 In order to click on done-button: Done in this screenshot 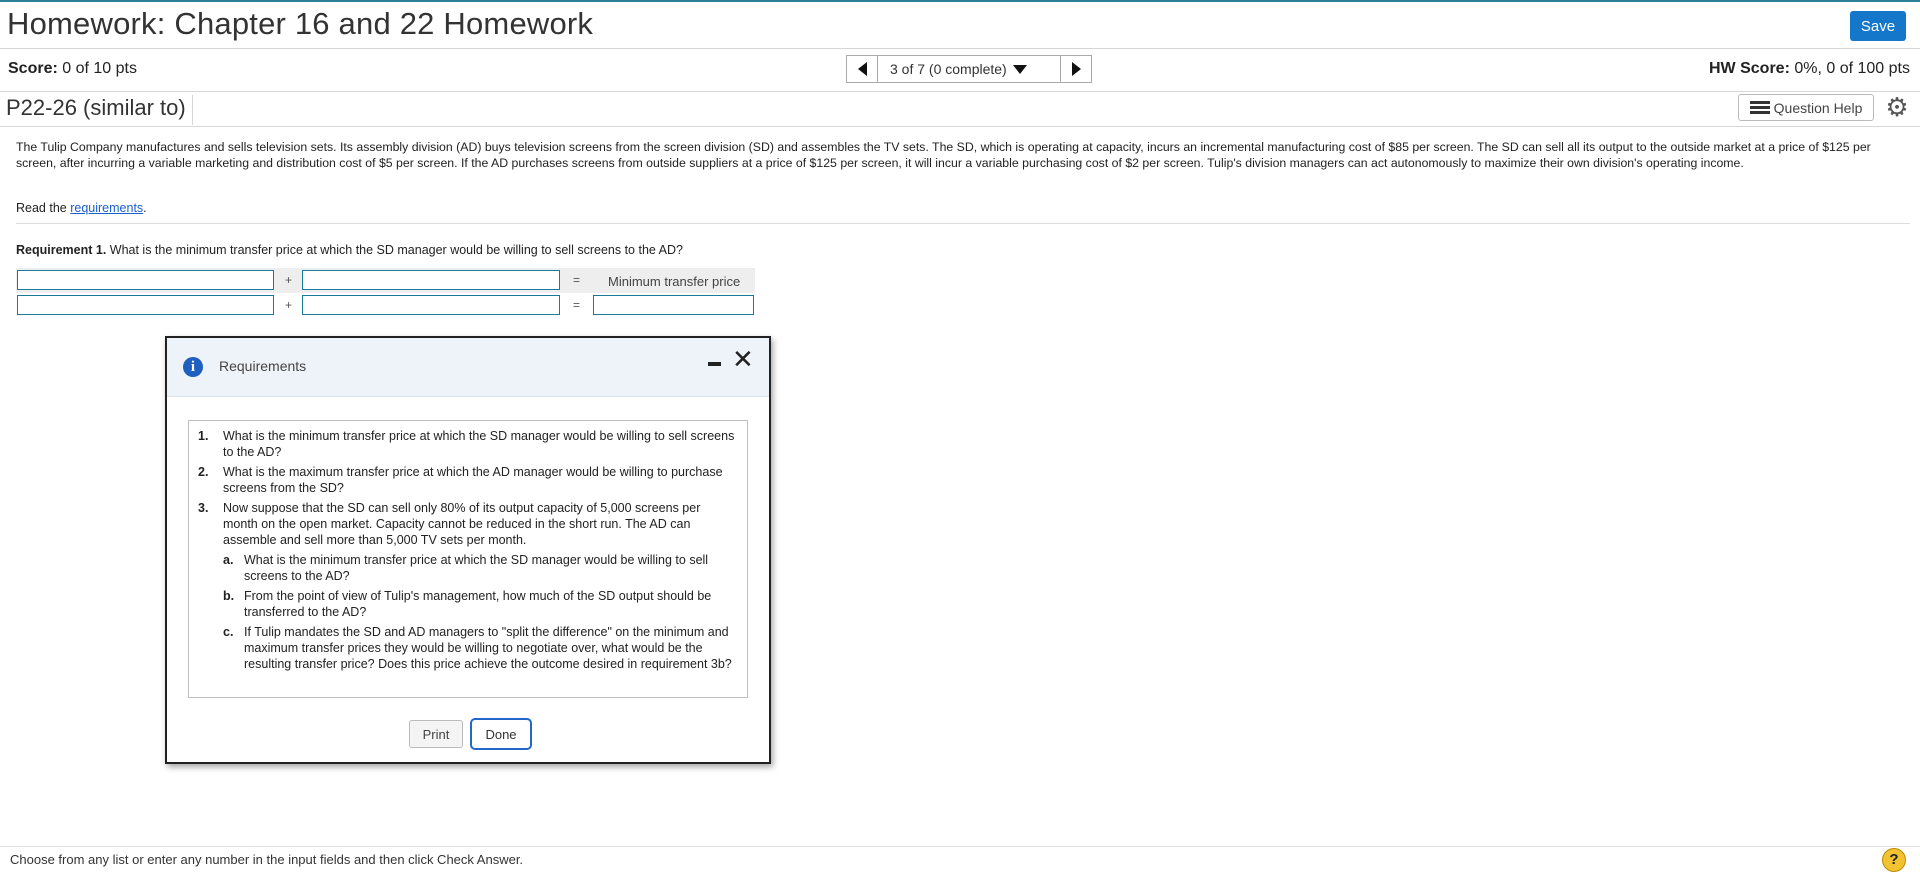, I will do `click(501, 734)`.